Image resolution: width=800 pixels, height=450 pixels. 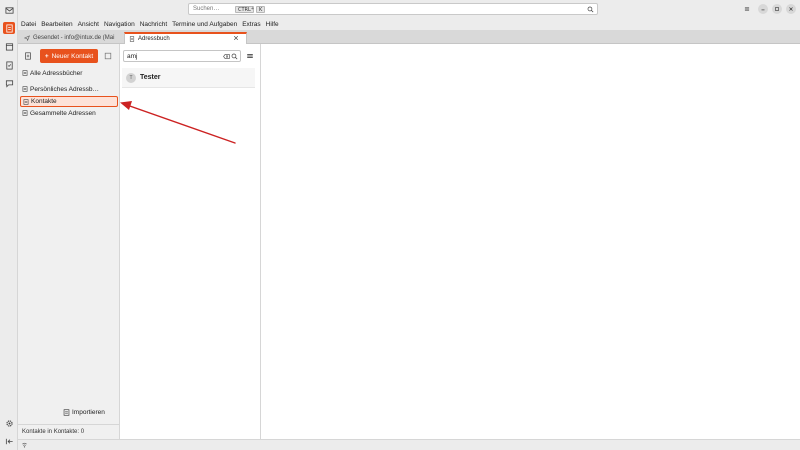 I want to click on contact-search-value: amj, so click(x=132, y=56).